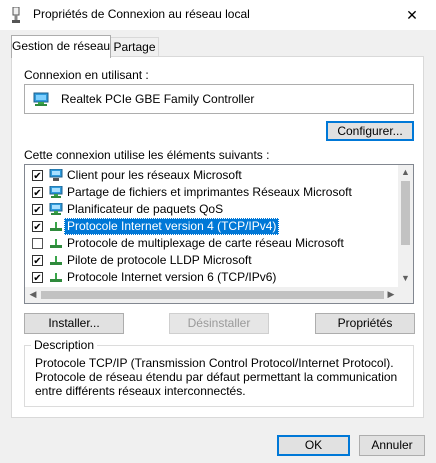 The width and height of the screenshot is (436, 463). Describe the element at coordinates (158, 99) in the screenshot. I see `adapter-name: Realtek PCIe GBE Family Controller` at that location.